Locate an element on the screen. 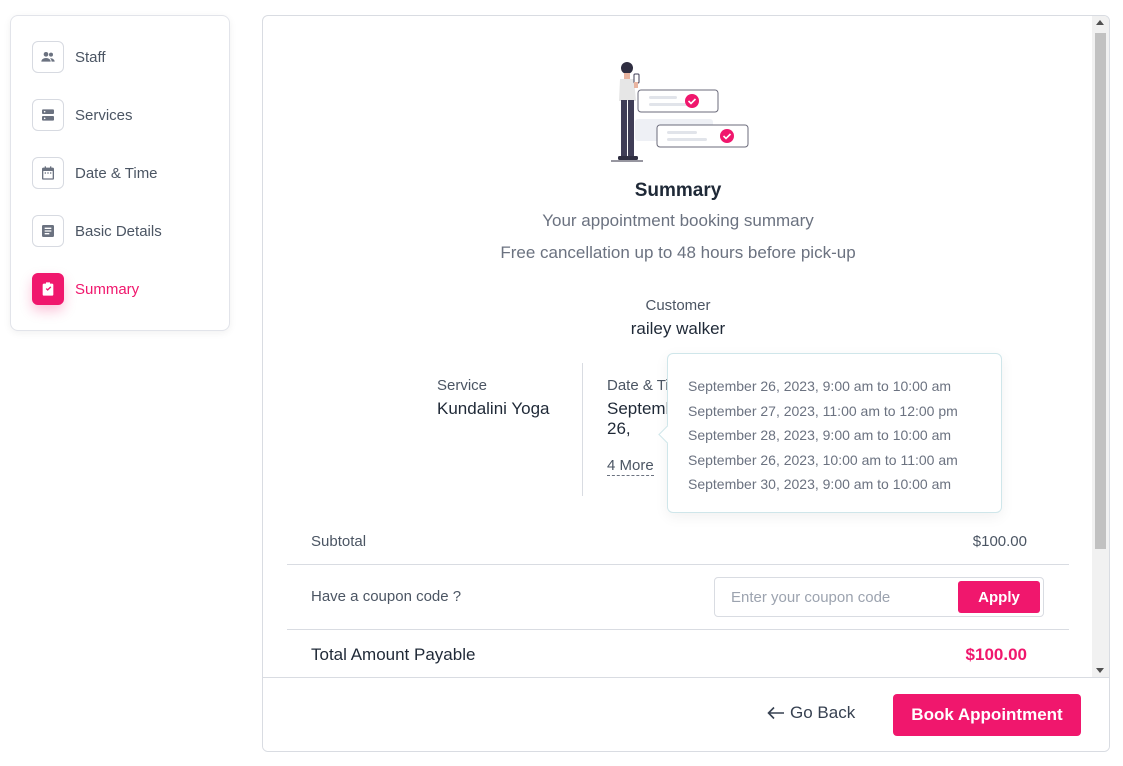 The height and width of the screenshot is (766, 1123). subtotal-label: Subtotal is located at coordinates (339, 541).